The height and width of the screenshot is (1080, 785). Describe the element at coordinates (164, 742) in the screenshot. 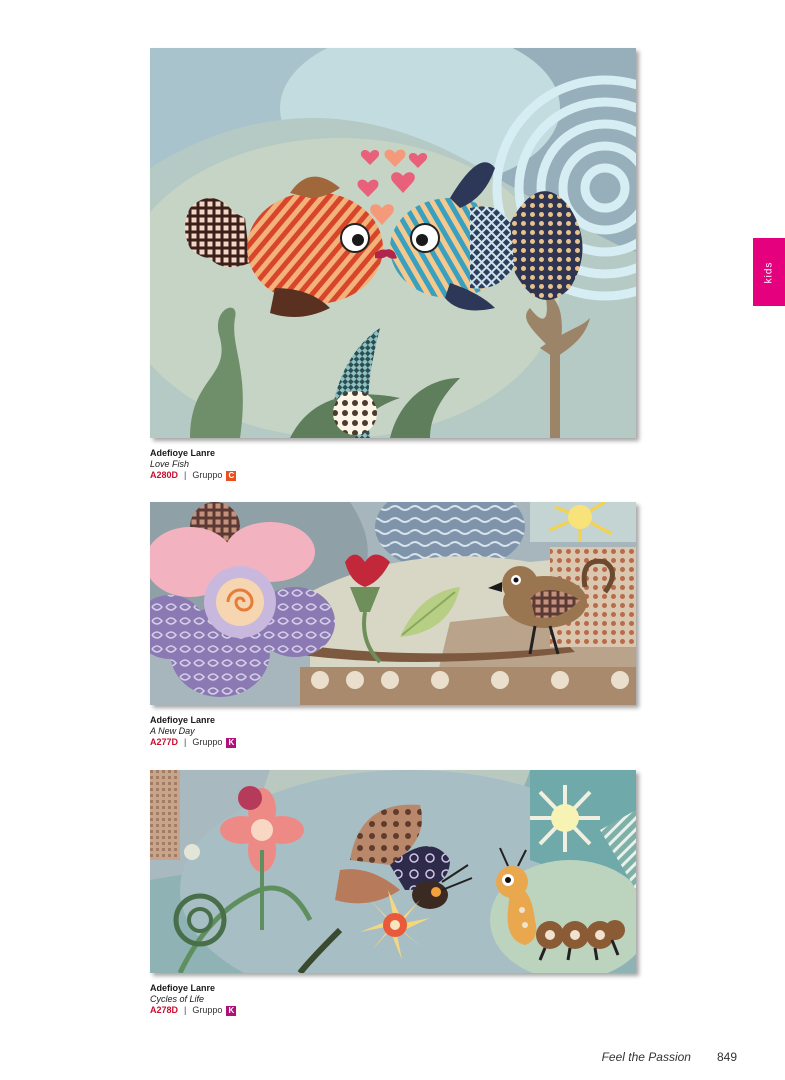

I see `product-code: A277D` at that location.